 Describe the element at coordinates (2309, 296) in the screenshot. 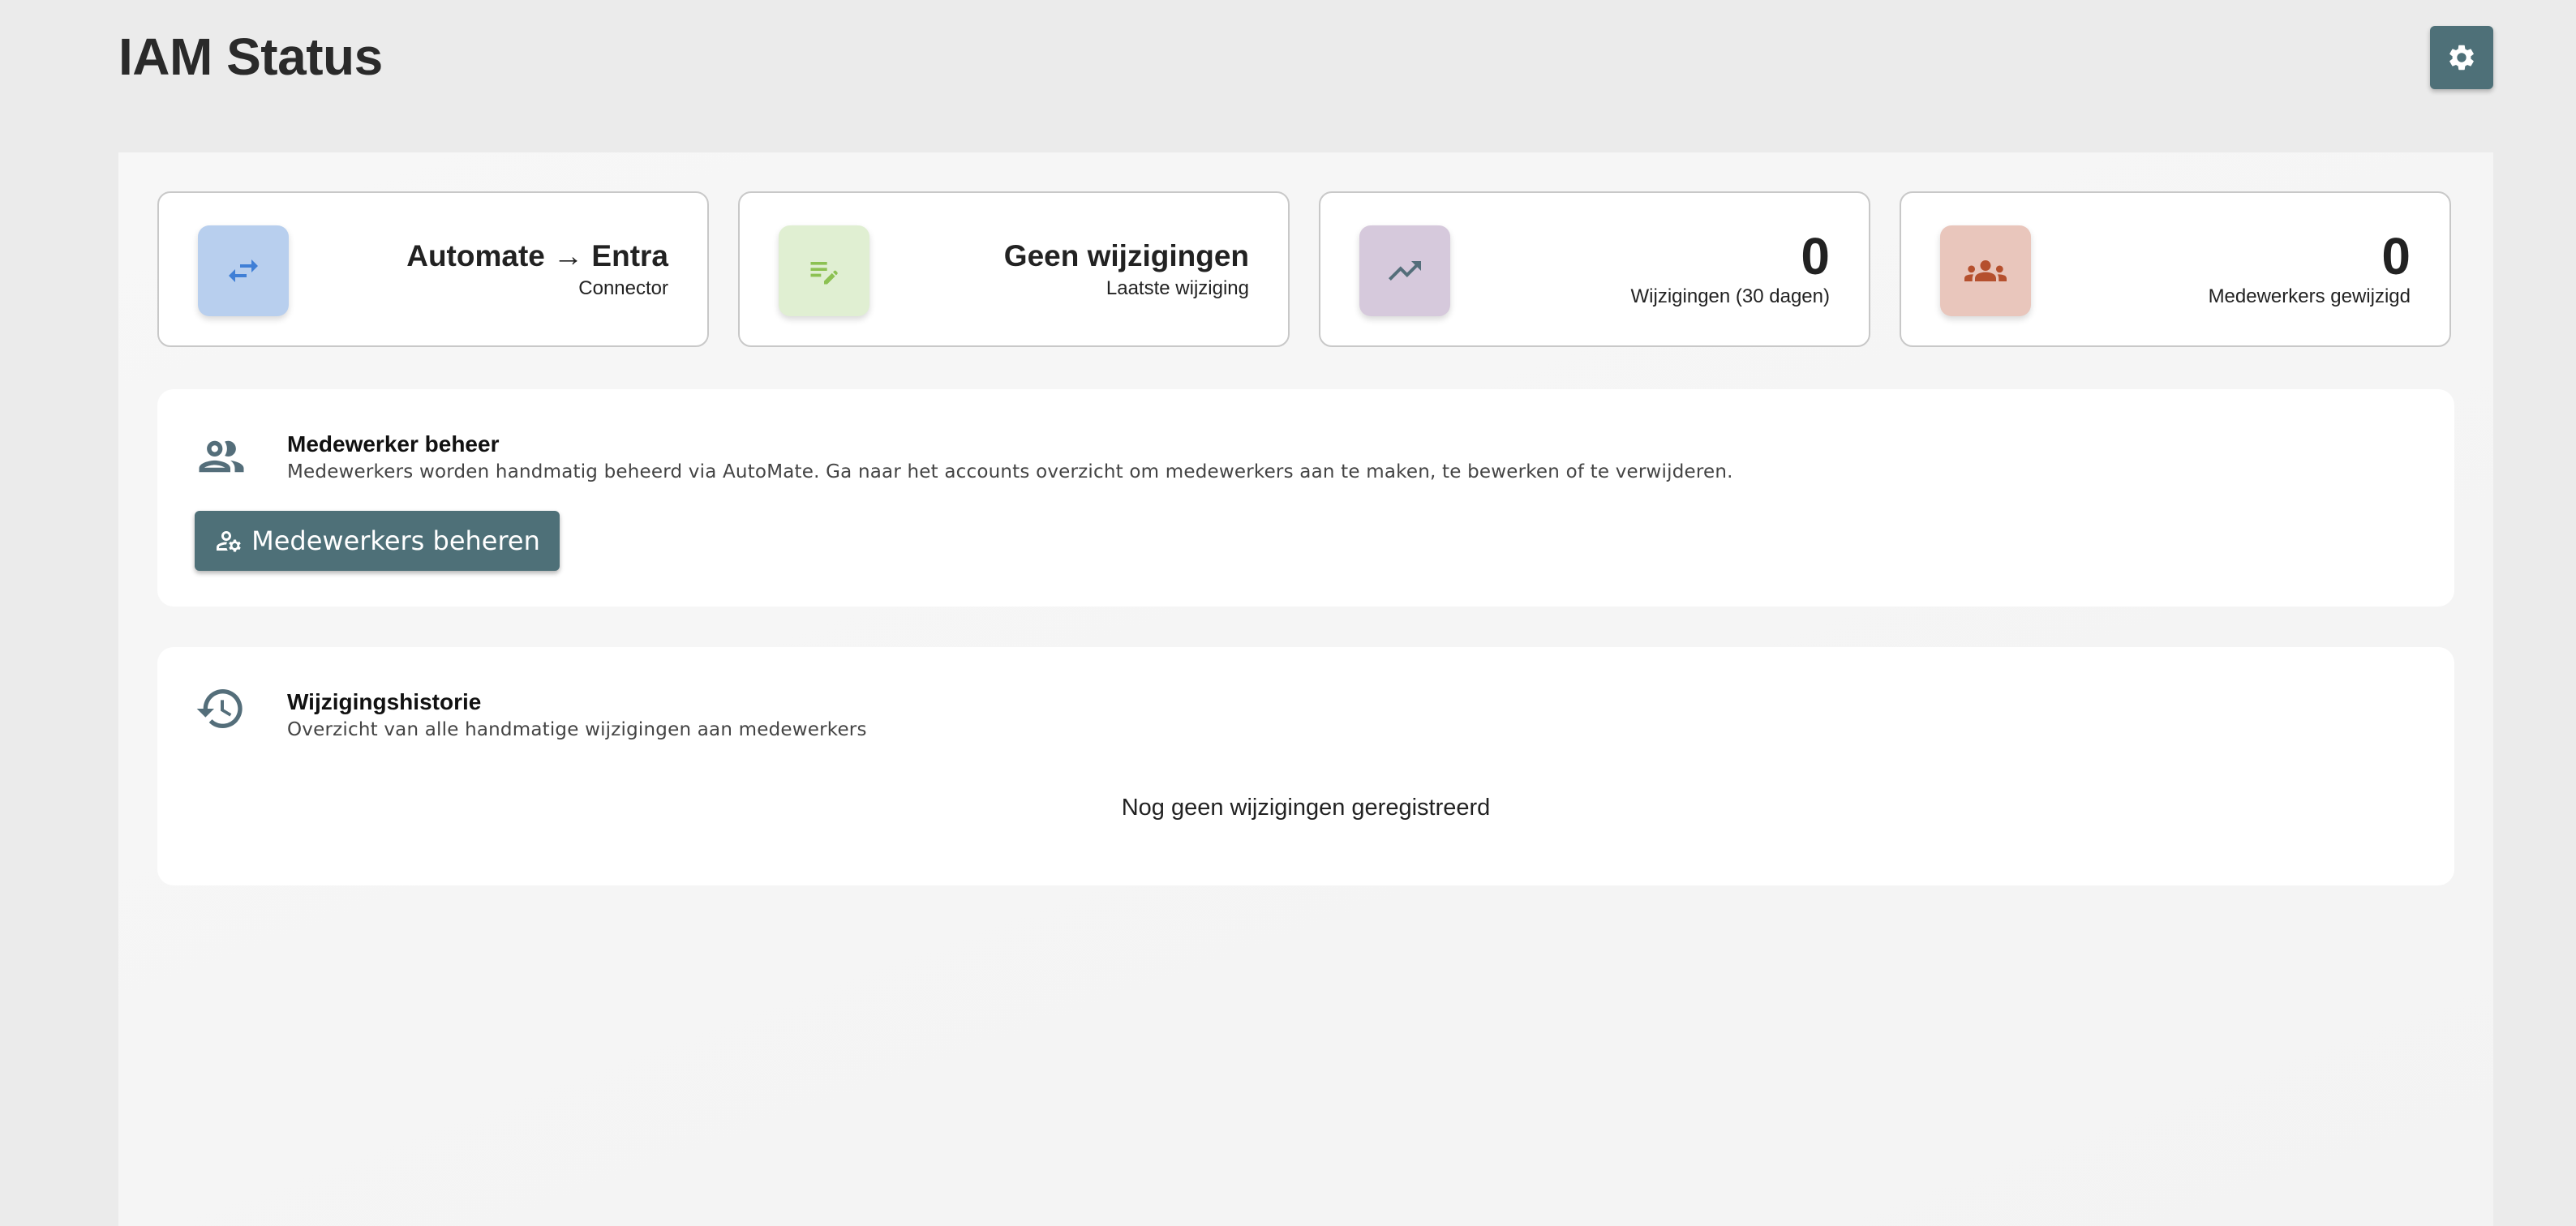

I see `stat-subtitle: Medewerkers gewijzigd` at that location.